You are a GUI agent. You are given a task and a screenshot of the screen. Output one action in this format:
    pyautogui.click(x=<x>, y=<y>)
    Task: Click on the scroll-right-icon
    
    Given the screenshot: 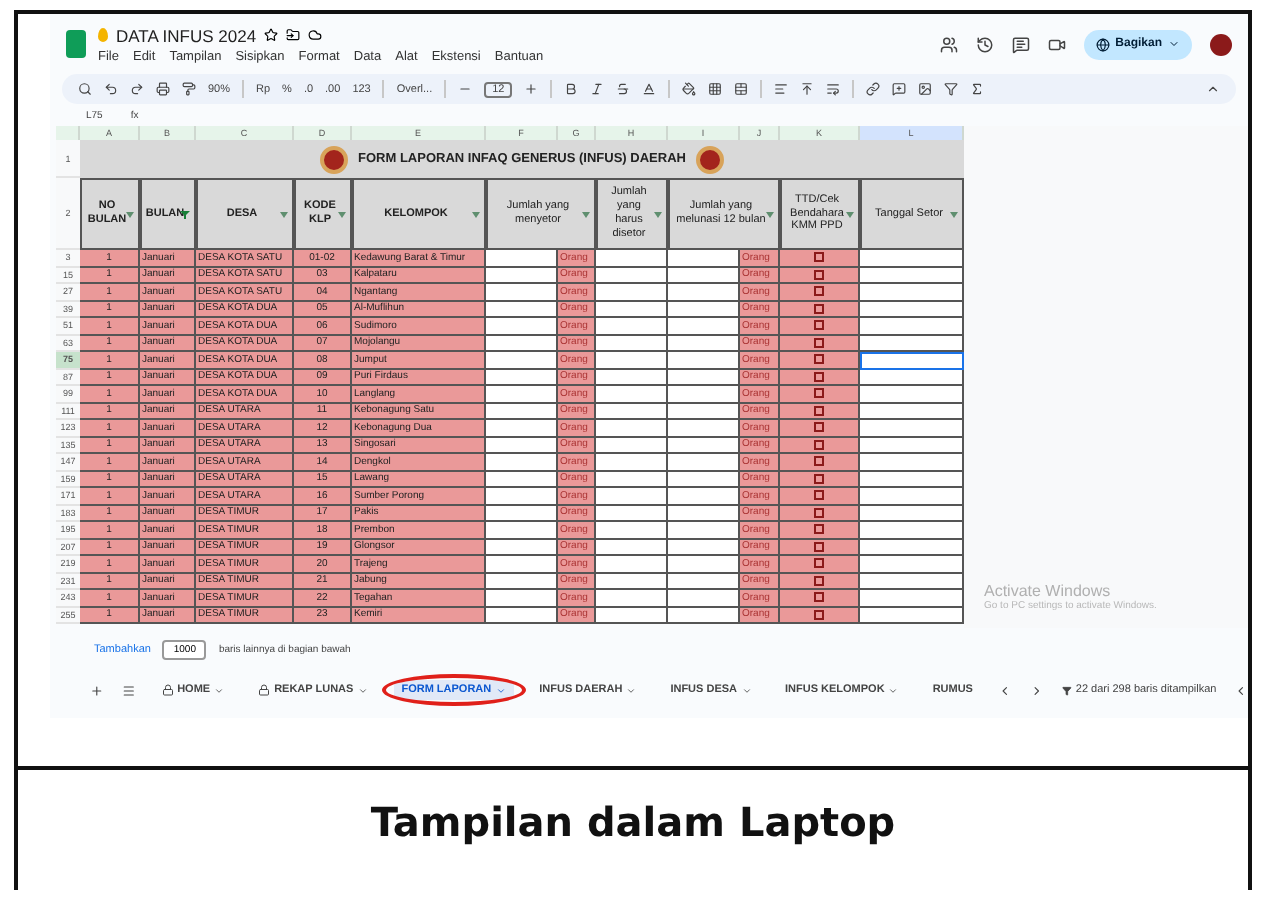 What is the action you would take?
    pyautogui.click(x=1037, y=690)
    